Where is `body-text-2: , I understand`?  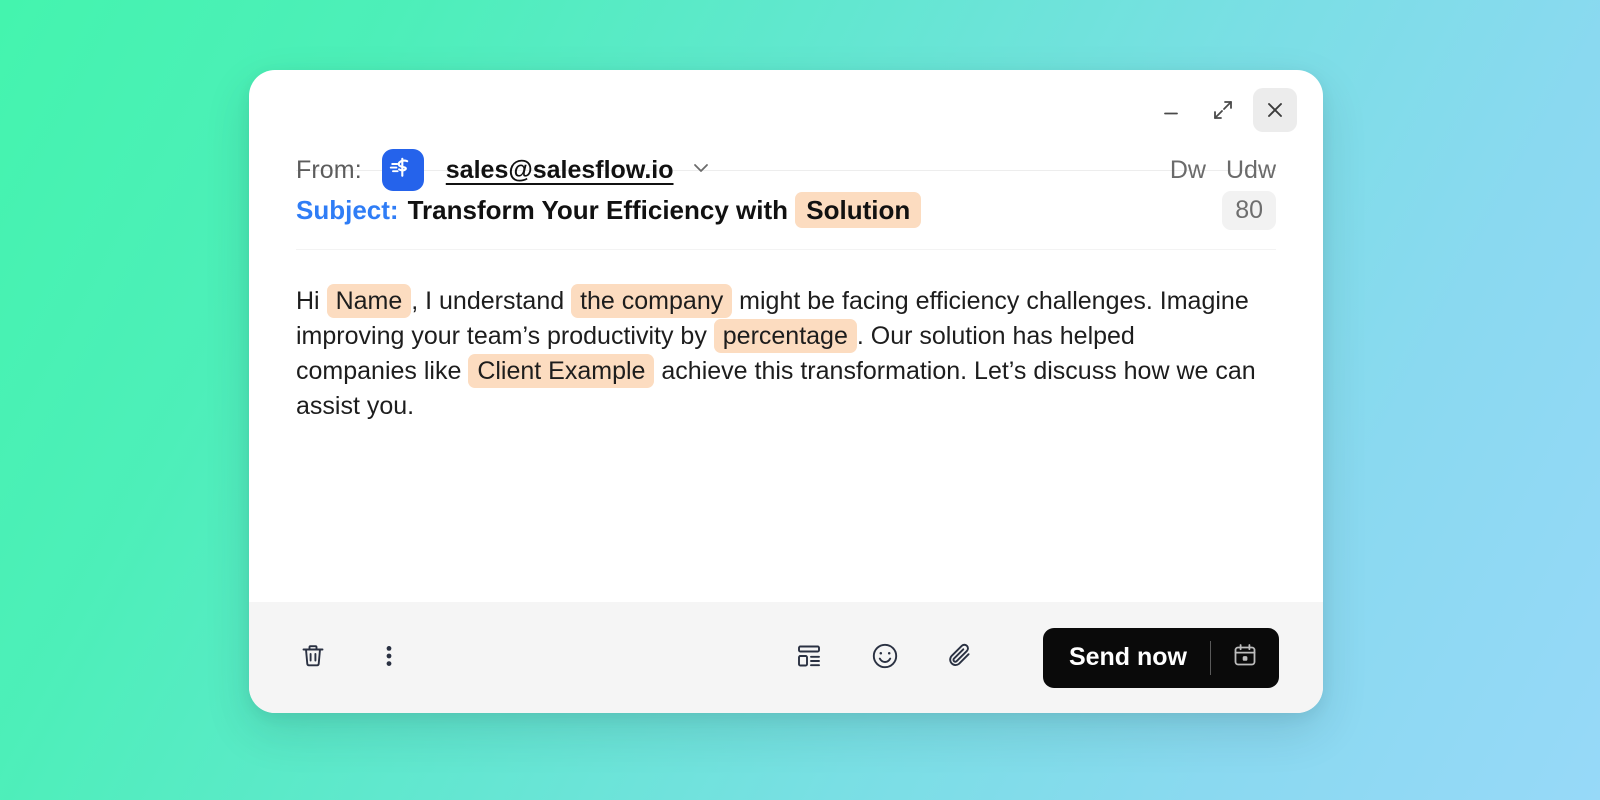 body-text-2: , I understand is located at coordinates (491, 301).